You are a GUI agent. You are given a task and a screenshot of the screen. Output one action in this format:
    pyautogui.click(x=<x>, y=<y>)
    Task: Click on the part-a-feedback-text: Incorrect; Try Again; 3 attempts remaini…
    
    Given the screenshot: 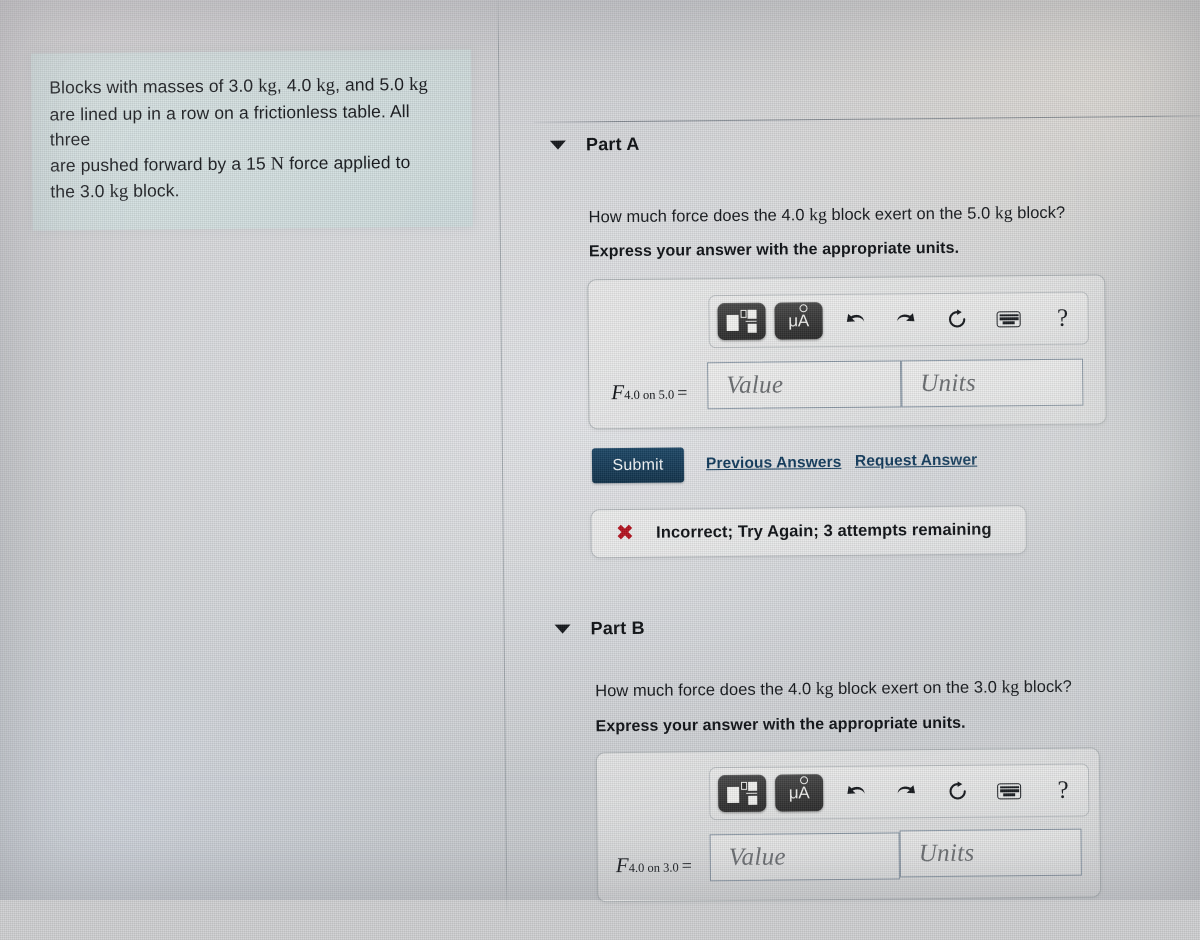 What is the action you would take?
    pyautogui.click(x=824, y=531)
    